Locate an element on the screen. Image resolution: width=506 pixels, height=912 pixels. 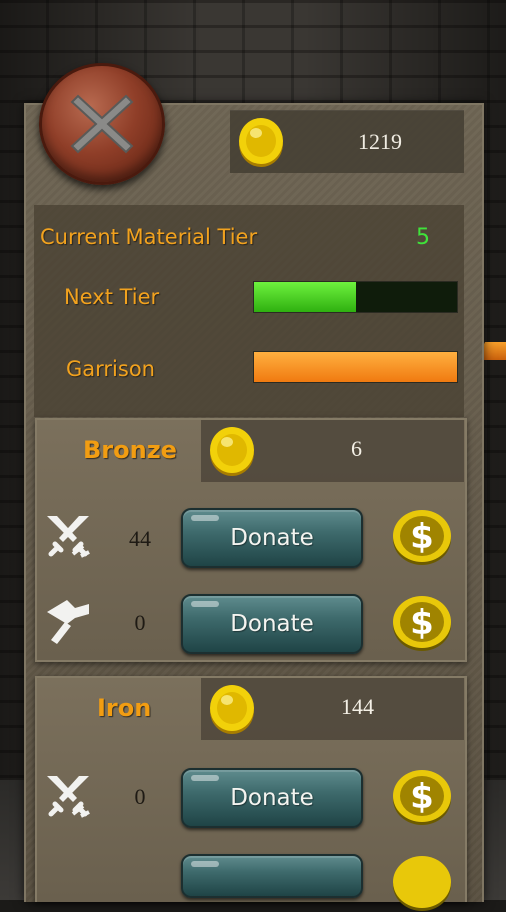
garrison-progress-bar is located at coordinates (355, 367).